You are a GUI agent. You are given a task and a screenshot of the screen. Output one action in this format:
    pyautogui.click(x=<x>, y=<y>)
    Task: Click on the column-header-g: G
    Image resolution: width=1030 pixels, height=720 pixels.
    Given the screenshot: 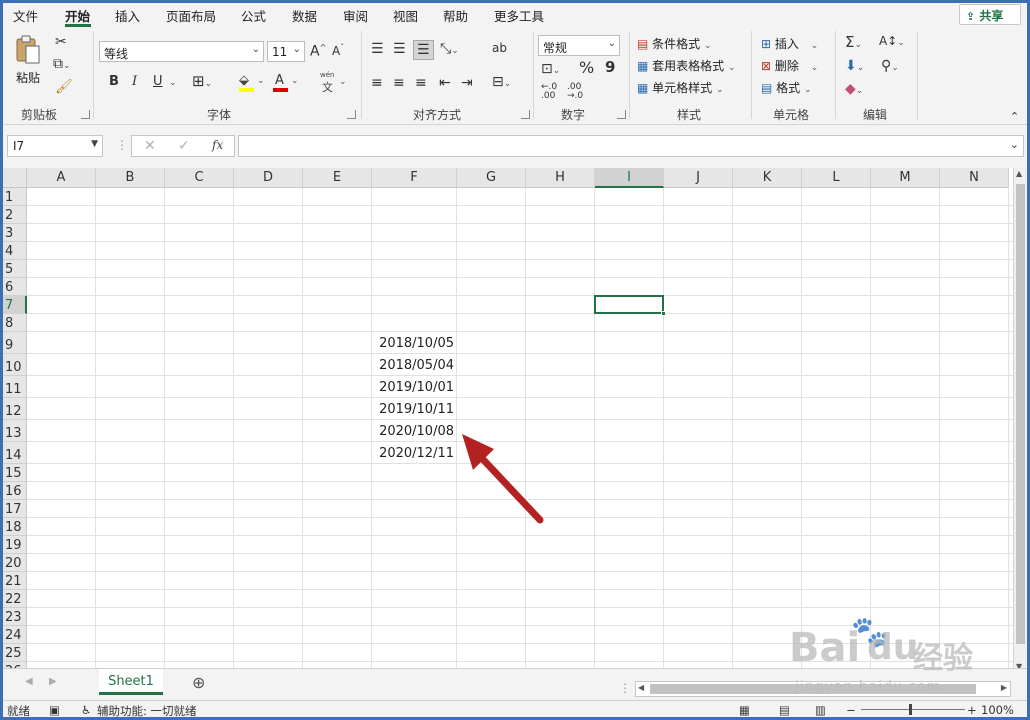 What is the action you would take?
    pyautogui.click(x=491, y=178)
    